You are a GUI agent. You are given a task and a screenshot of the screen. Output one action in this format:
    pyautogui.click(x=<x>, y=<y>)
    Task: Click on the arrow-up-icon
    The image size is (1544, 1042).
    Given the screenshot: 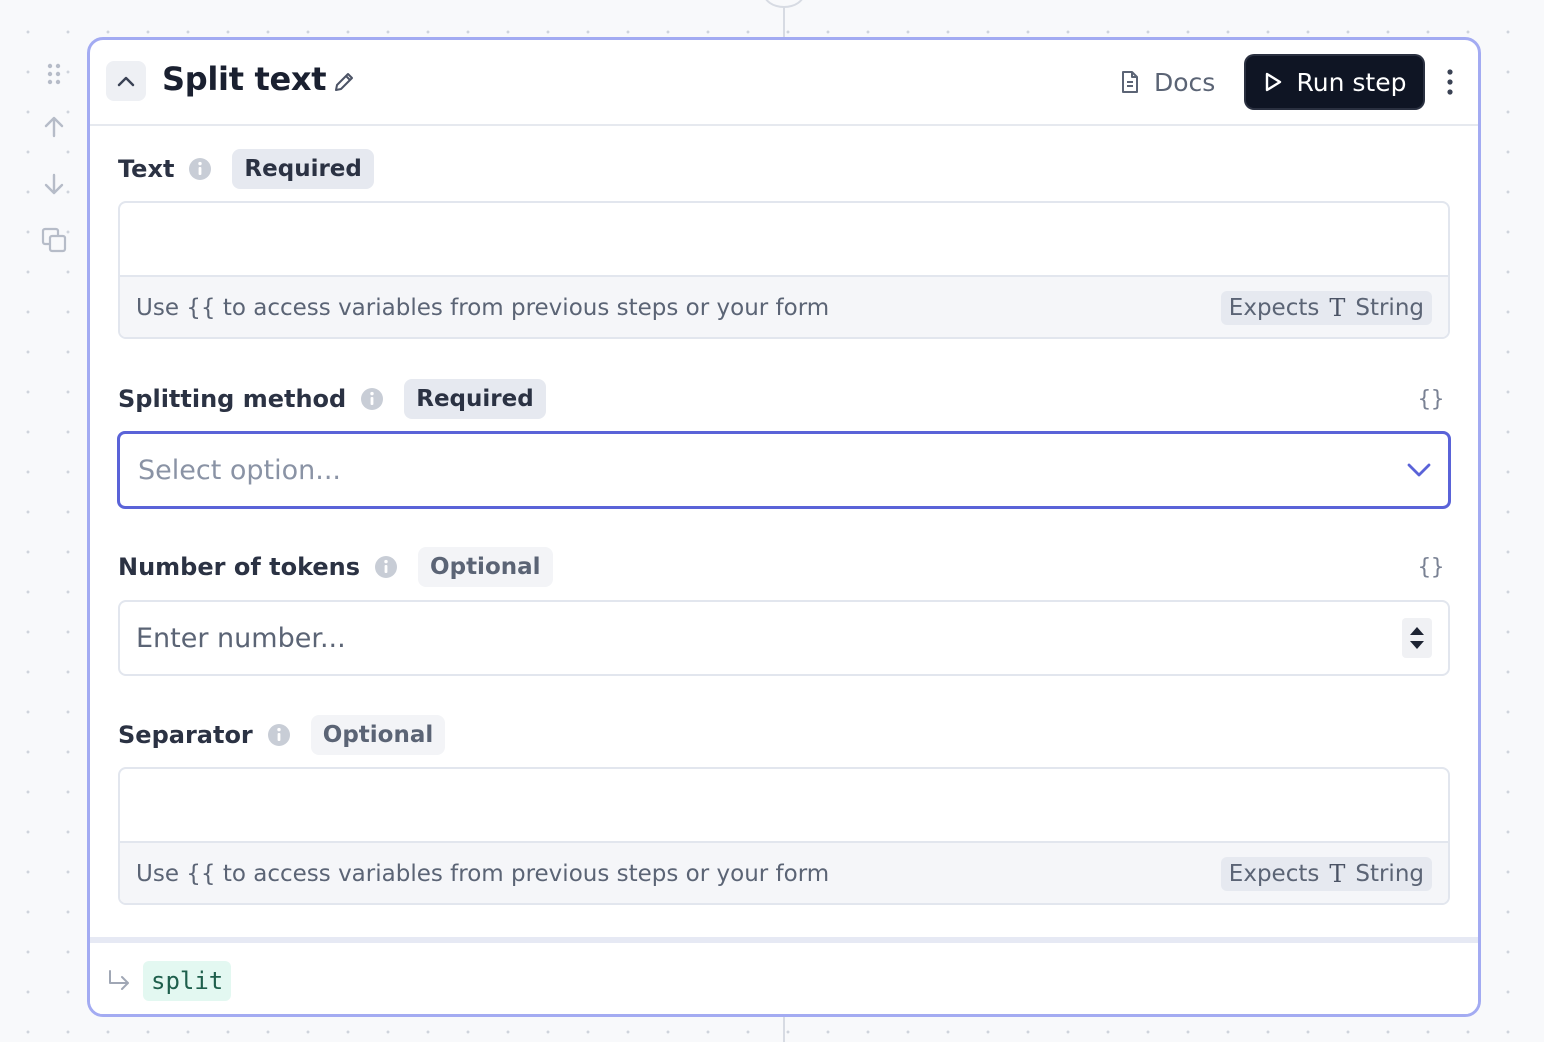 What is the action you would take?
    pyautogui.click(x=54, y=127)
    